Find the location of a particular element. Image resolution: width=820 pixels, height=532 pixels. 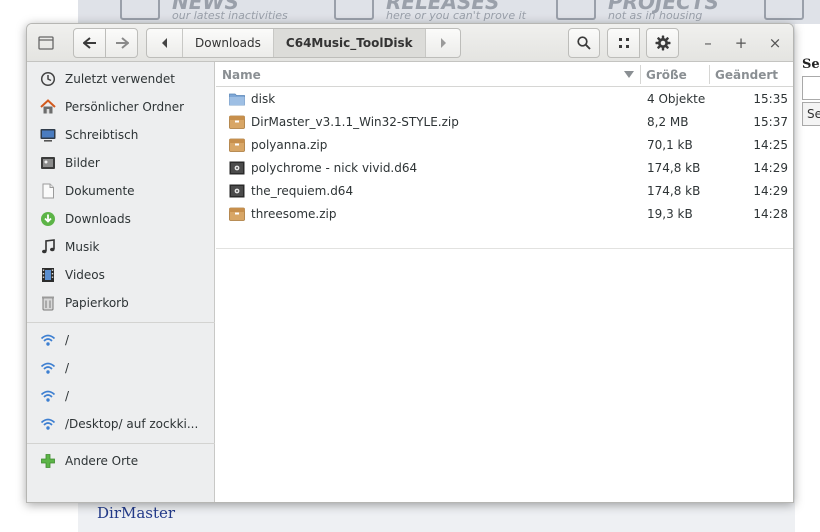

sidebar-item-trash: Papierkorb is located at coordinates (121, 303).